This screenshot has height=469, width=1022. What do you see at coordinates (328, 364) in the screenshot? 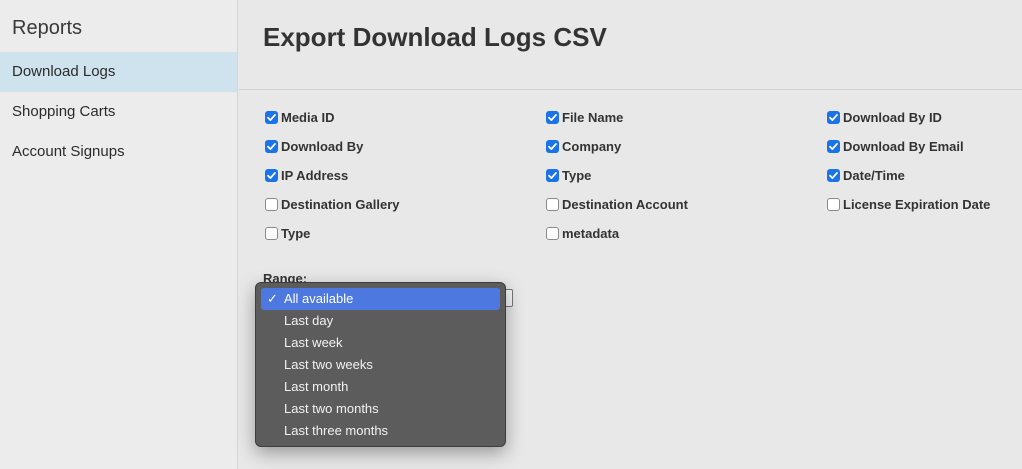
I see `range-option-label: Last two weeks` at bounding box center [328, 364].